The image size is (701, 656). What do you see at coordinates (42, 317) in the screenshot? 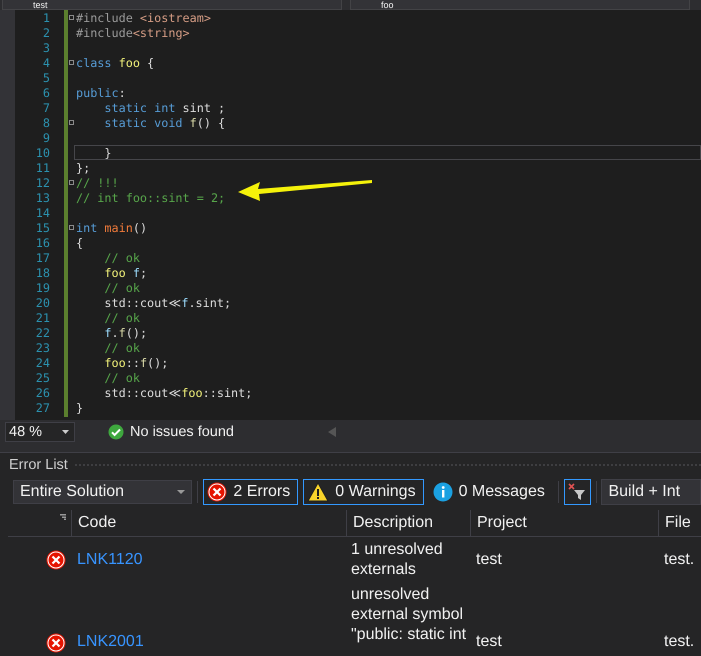
I see `line-number: 21` at bounding box center [42, 317].